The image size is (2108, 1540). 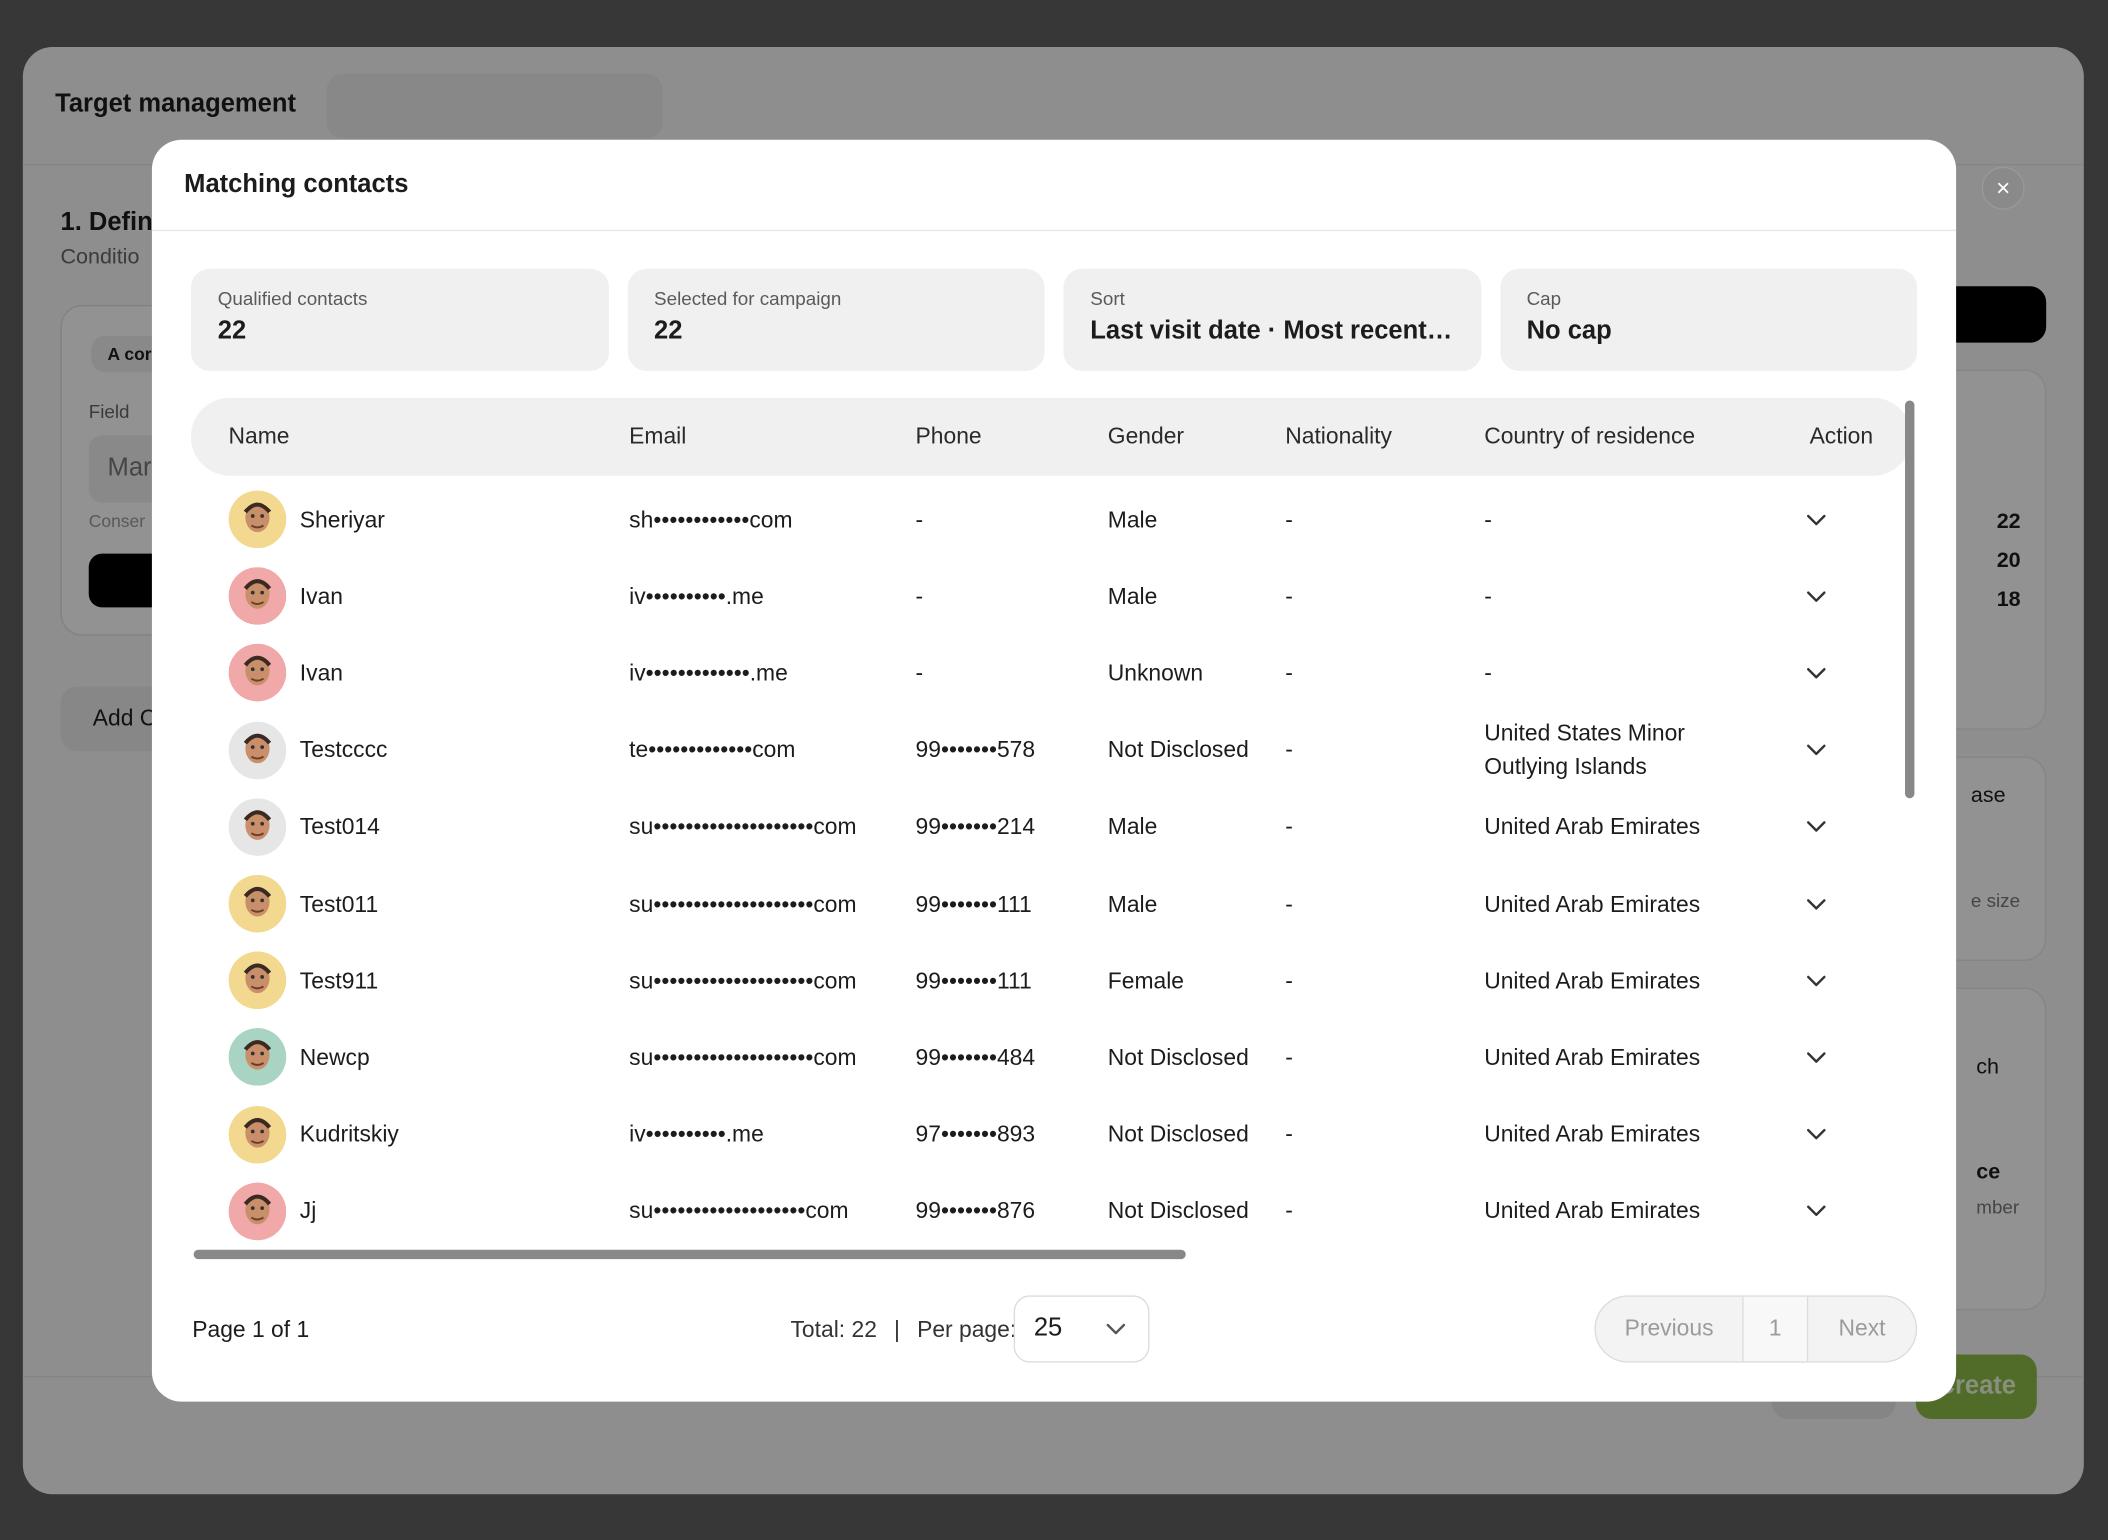 What do you see at coordinates (1670, 1329) in the screenshot?
I see `previous-button: Previous` at bounding box center [1670, 1329].